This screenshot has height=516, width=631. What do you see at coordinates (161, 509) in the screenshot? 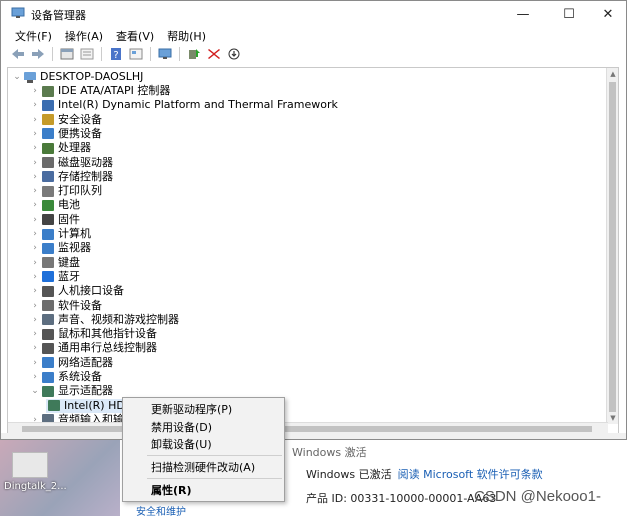
I see `security-maintenance-link: 安全和维护` at bounding box center [161, 509].